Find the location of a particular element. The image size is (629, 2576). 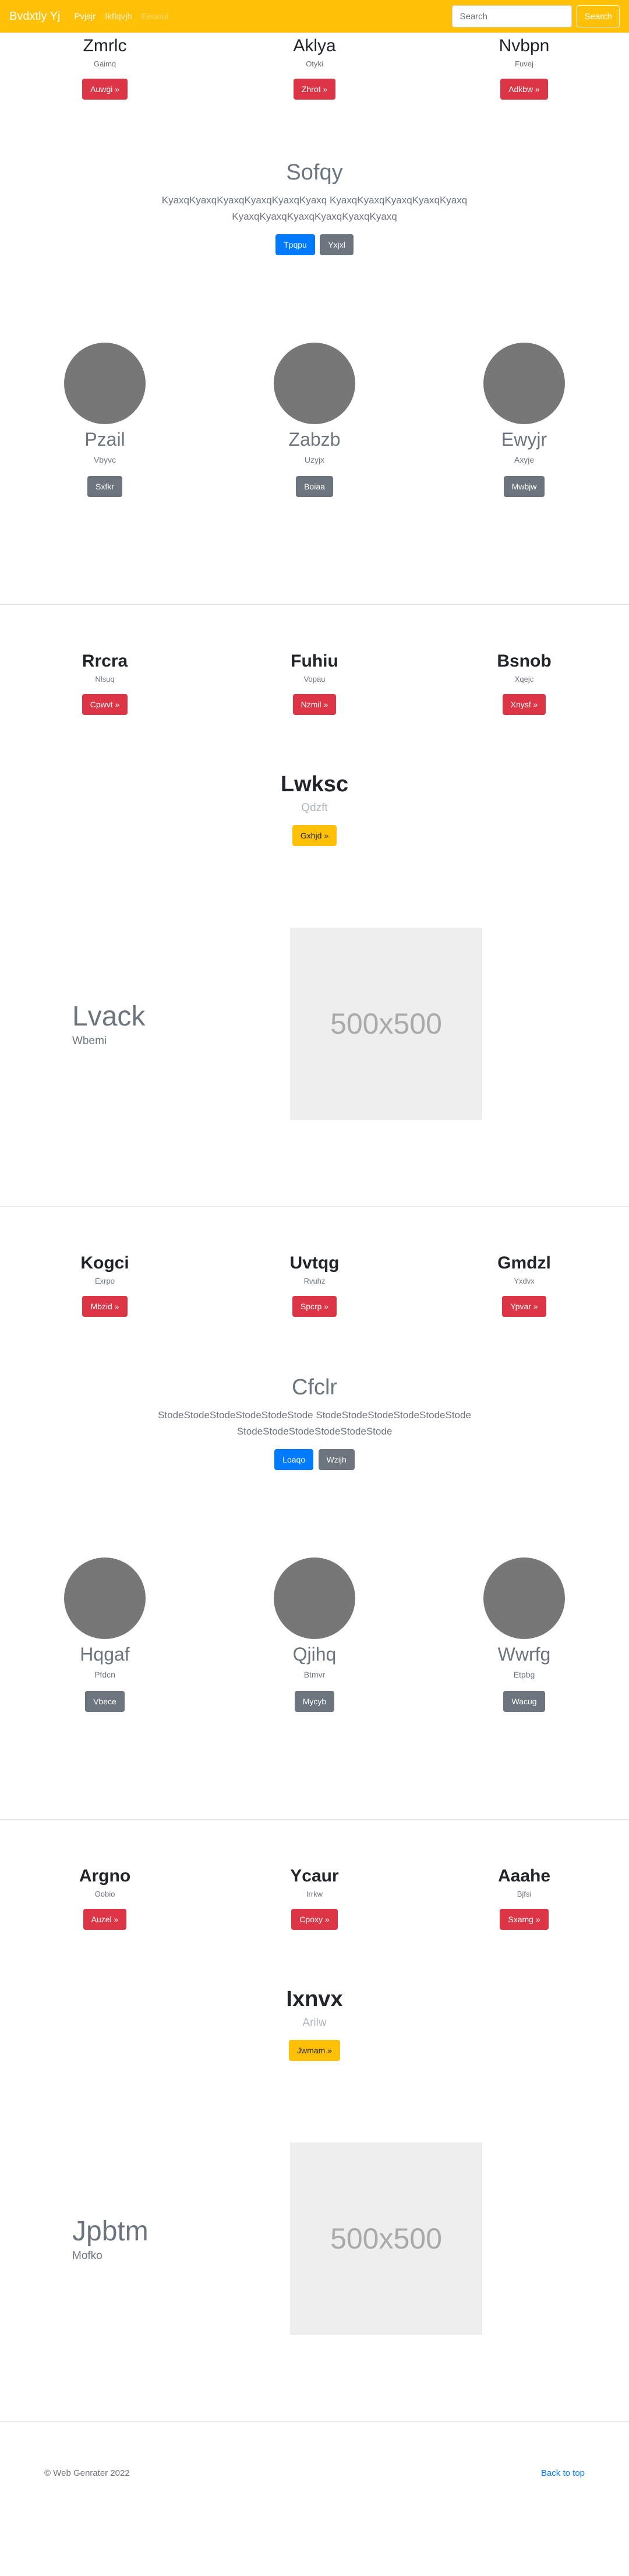

feature-col: Uvtqg Rvuhz Spcrp » is located at coordinates (314, 1285).